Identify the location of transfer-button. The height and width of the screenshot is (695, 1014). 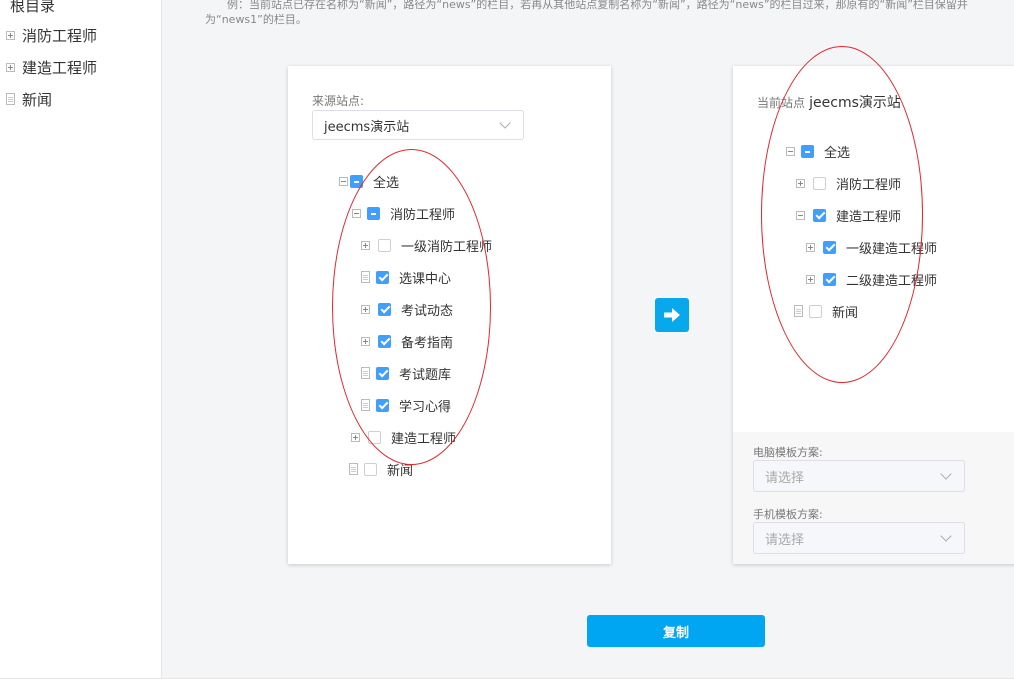
(672, 315).